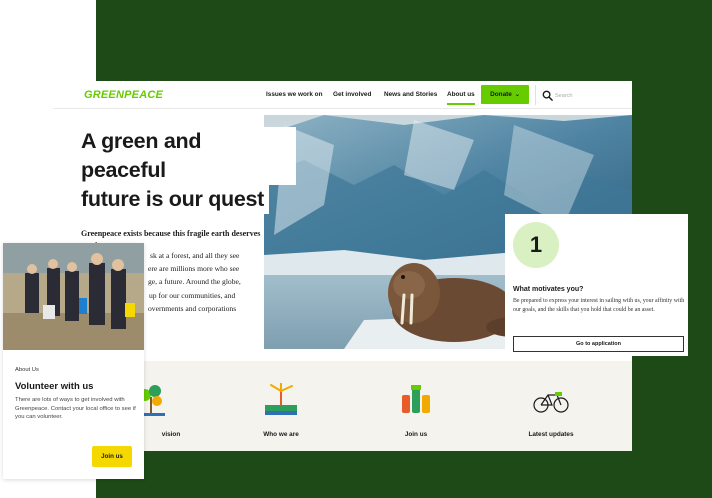  I want to click on donate-button: Donate ⌄, so click(505, 94).